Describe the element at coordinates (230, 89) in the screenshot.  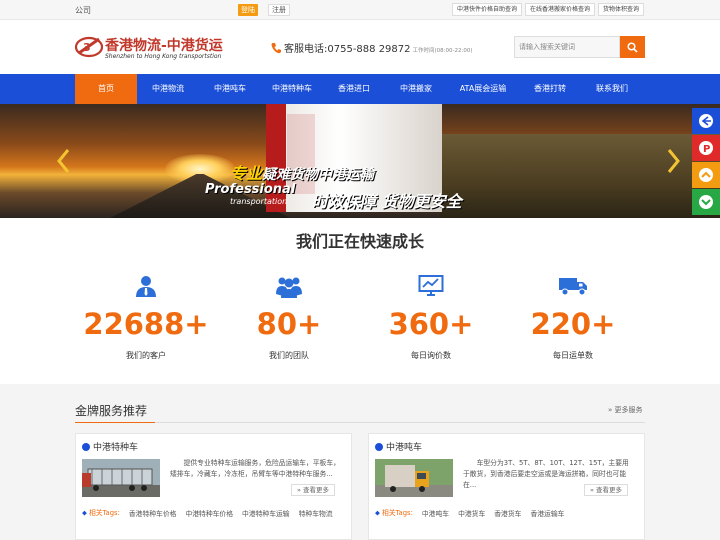
I see `nav-ton-truck: 中港吨车` at that location.